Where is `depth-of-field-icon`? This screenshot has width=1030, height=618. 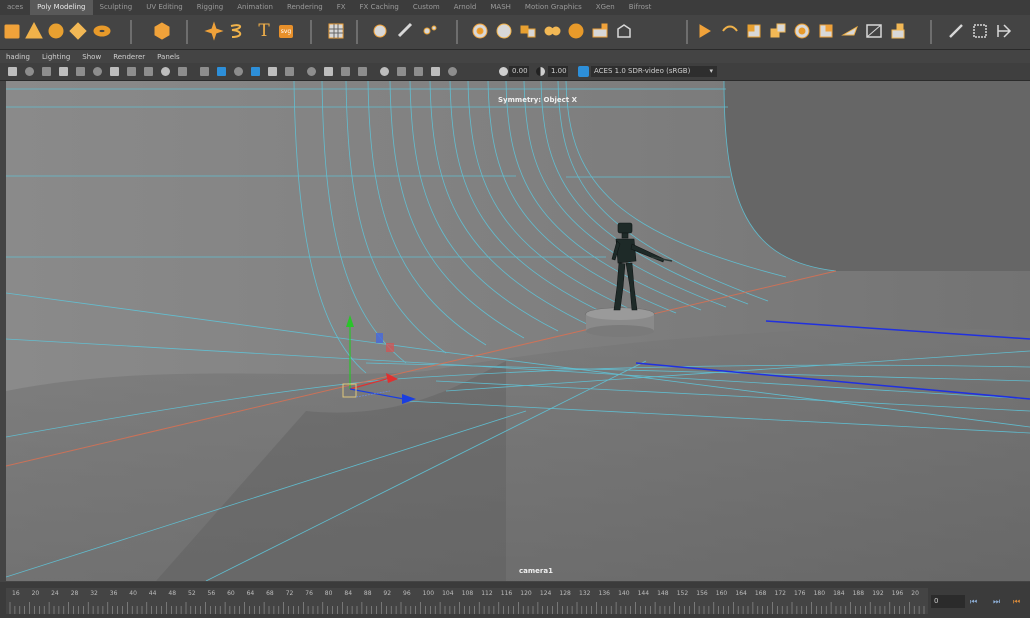
depth-of-field-icon is located at coordinates (362, 71).